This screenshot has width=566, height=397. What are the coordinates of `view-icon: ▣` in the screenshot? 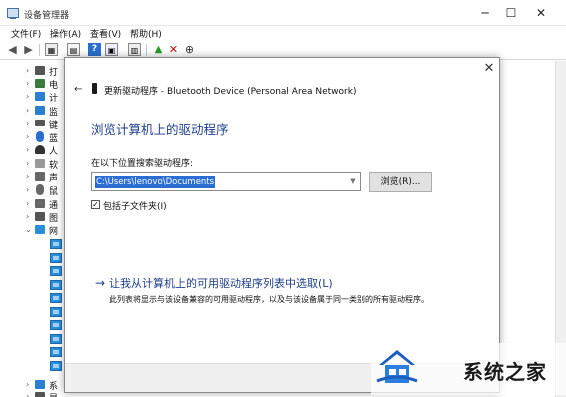 It's located at (111, 49).